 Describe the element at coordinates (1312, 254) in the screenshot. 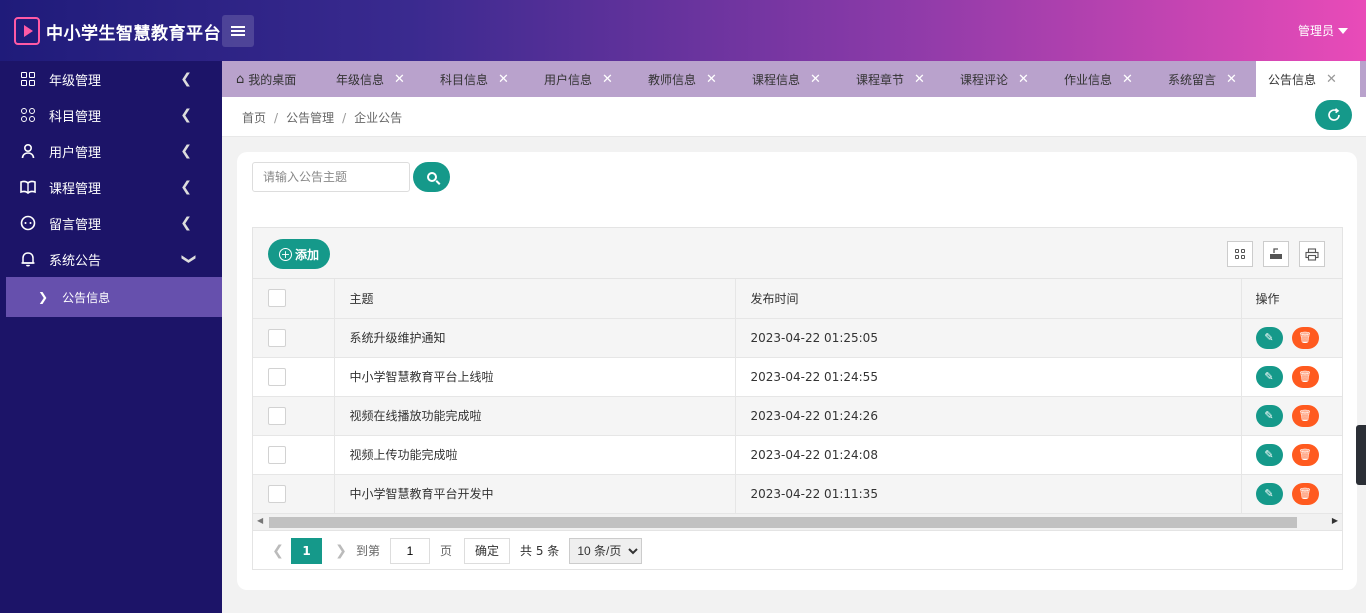

I see `print-button` at that location.